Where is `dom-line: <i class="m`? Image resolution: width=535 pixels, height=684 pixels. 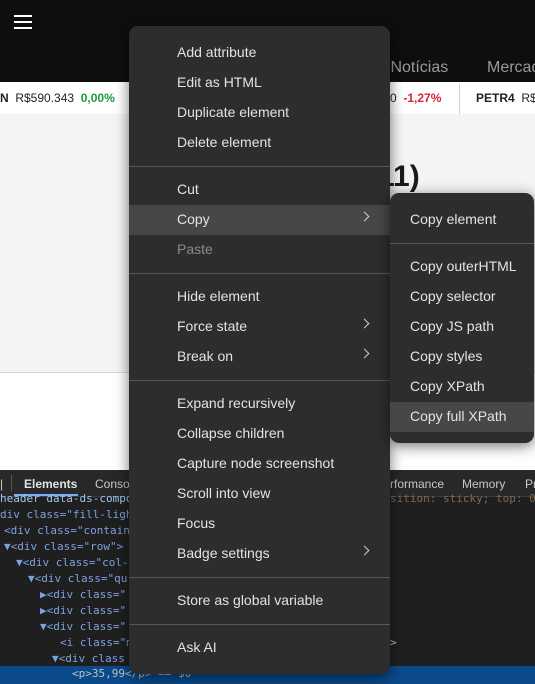
dom-line: <i class="m is located at coordinates (96, 642).